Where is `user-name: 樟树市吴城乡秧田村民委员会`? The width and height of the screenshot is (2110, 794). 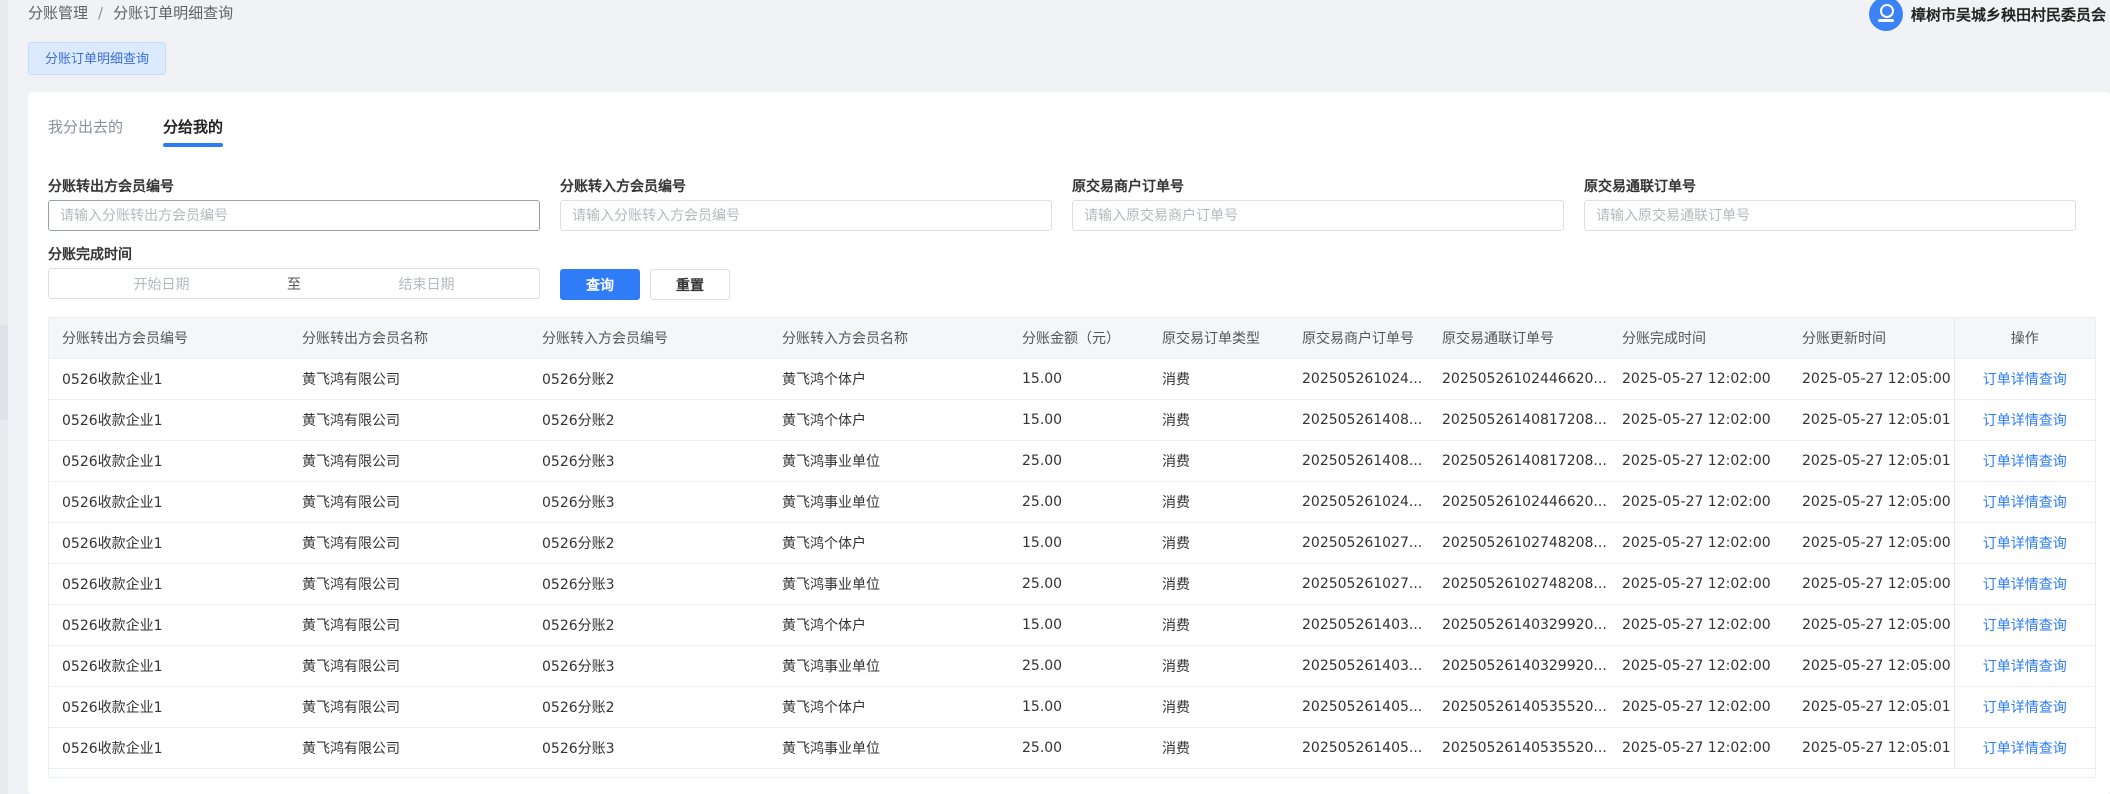
user-name: 樟树市吴城乡秧田村民委员会 is located at coordinates (2008, 14).